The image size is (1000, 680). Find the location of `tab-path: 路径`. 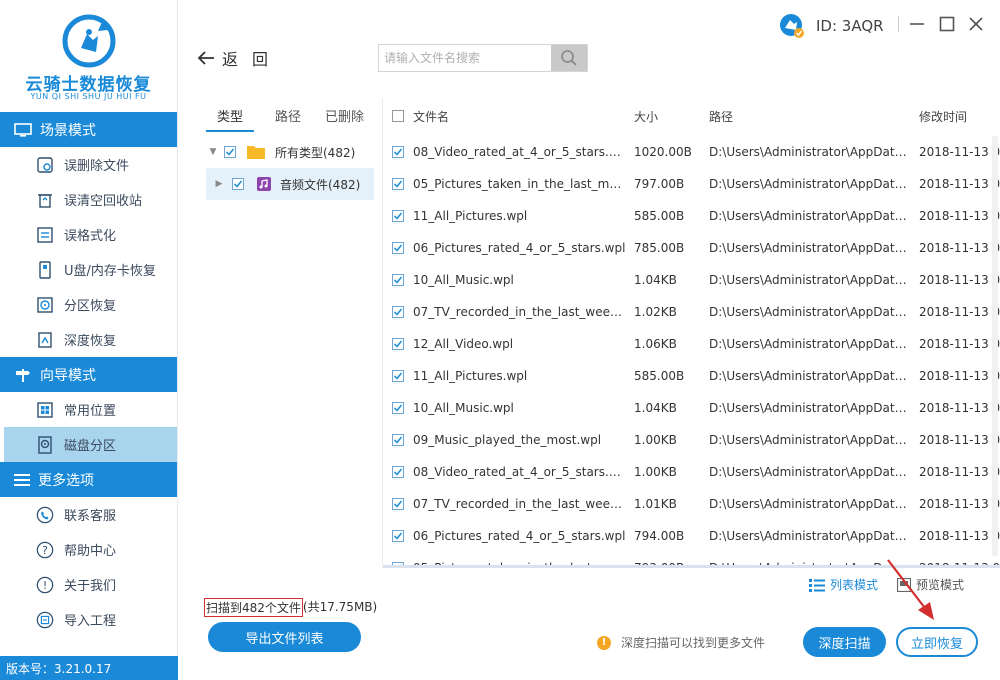

tab-path: 路径 is located at coordinates (288, 115).